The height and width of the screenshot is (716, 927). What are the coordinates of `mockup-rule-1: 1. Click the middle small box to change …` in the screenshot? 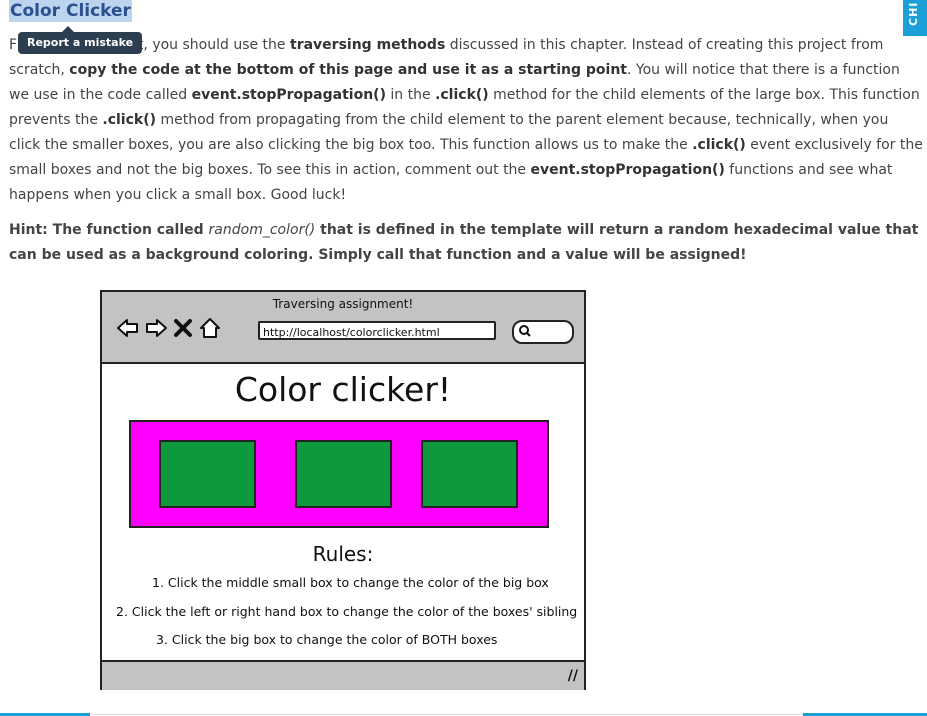 It's located at (350, 582).